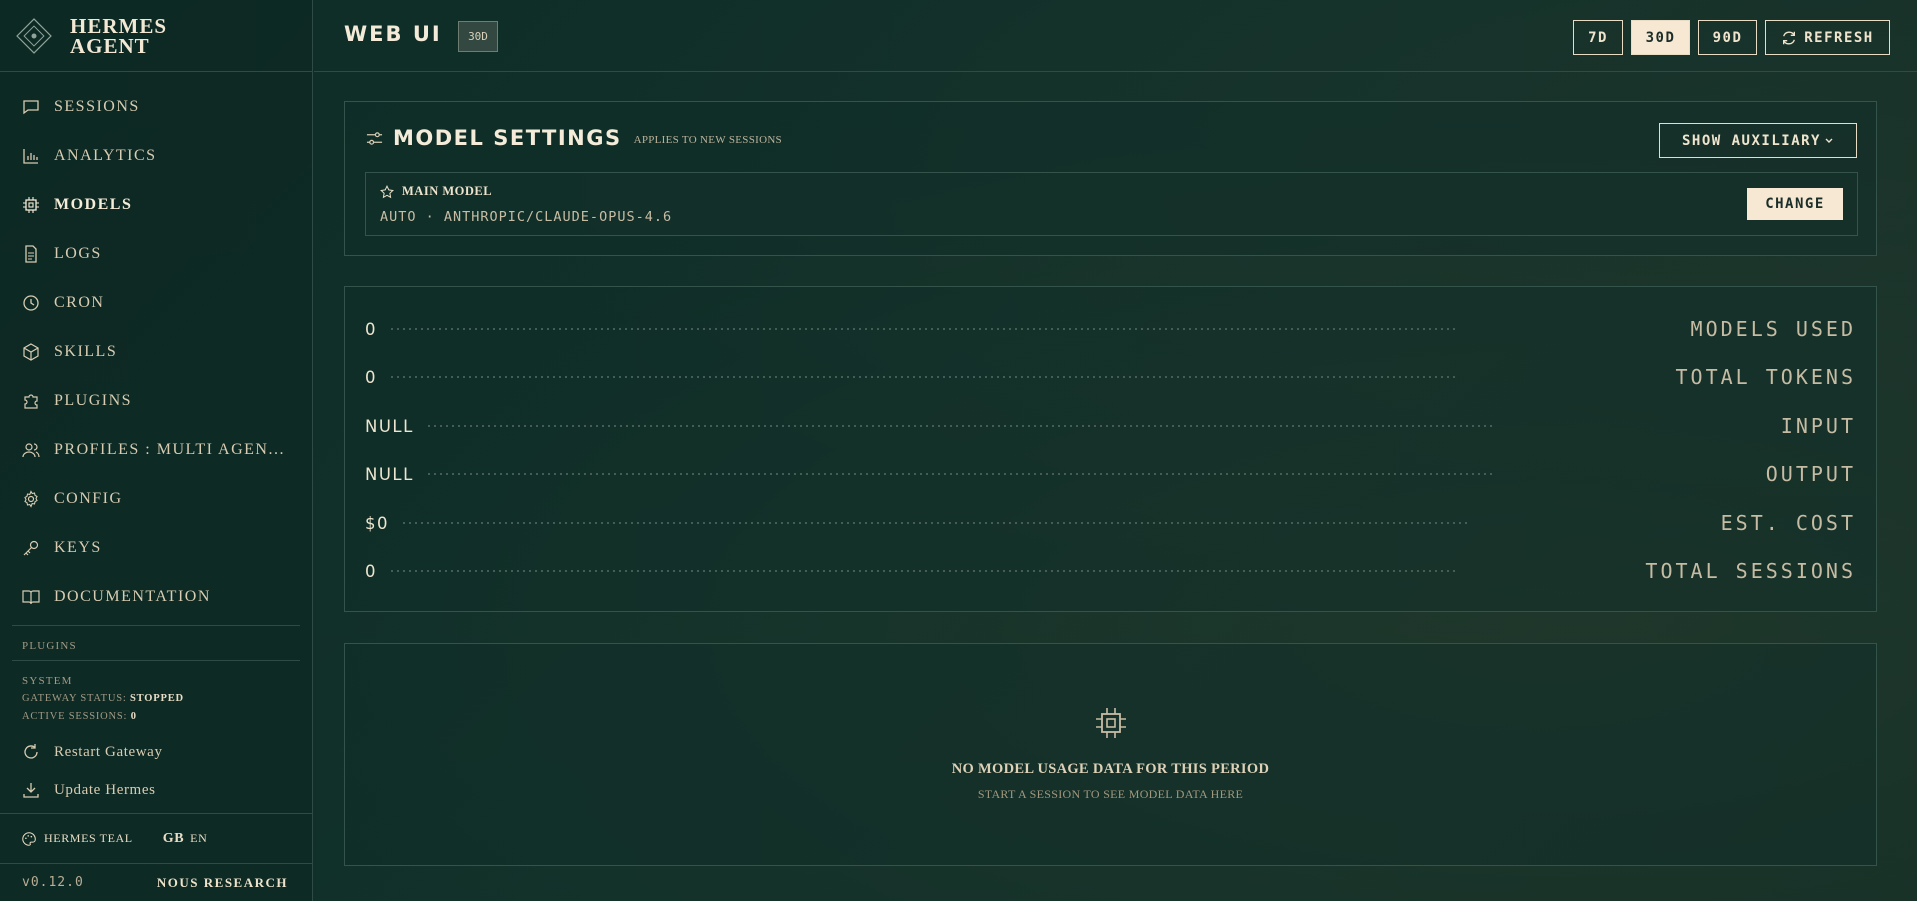 Image resolution: width=1917 pixels, height=901 pixels. Describe the element at coordinates (173, 838) in the screenshot. I see `flag-gb-icon: GB` at that location.